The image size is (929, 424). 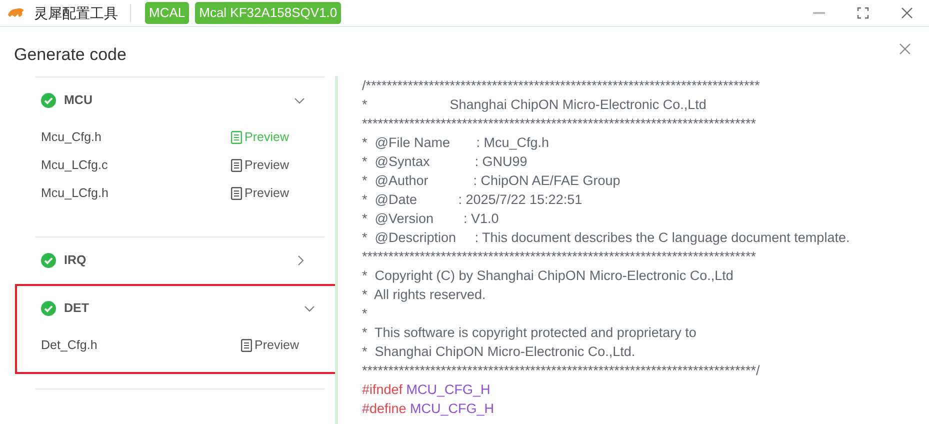 What do you see at coordinates (445, 161) in the screenshot?
I see `code-line: * @Syntax : GNU99` at bounding box center [445, 161].